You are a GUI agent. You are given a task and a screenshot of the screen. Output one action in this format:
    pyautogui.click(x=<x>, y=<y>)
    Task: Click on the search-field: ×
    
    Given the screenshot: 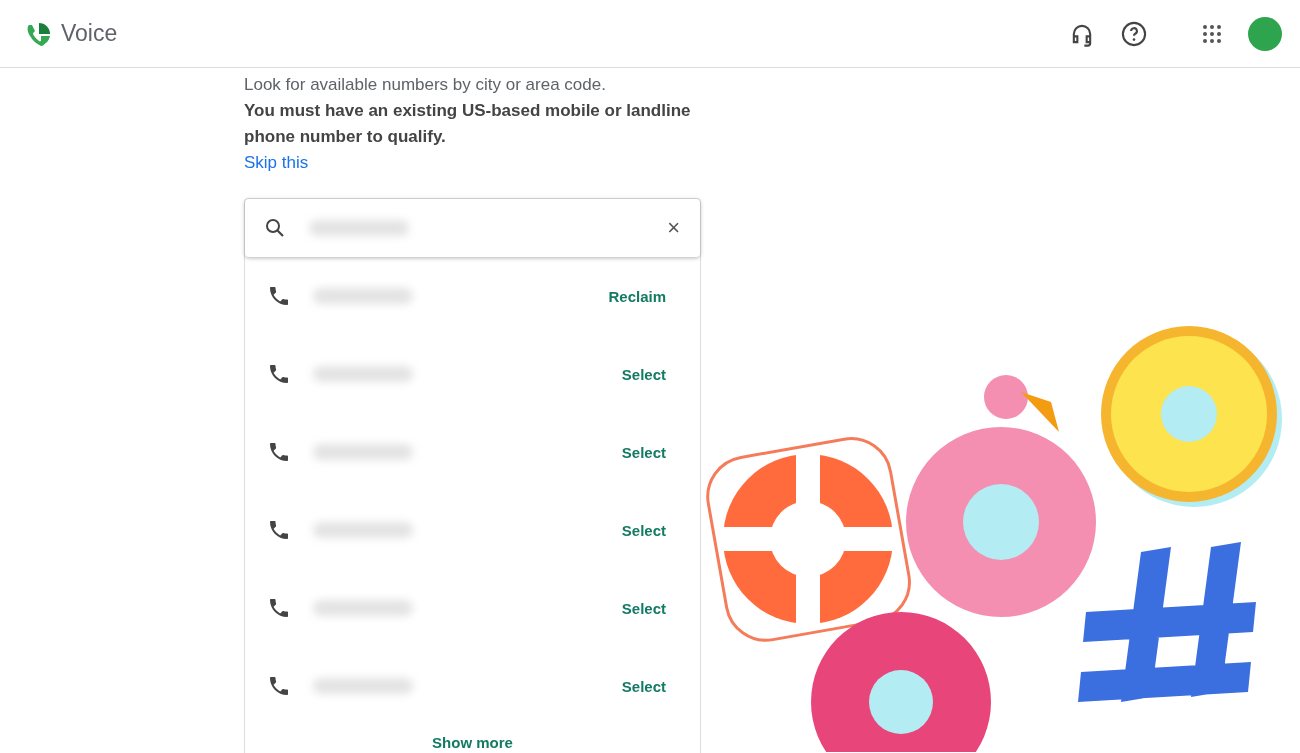 What is the action you would take?
    pyautogui.click(x=472, y=228)
    